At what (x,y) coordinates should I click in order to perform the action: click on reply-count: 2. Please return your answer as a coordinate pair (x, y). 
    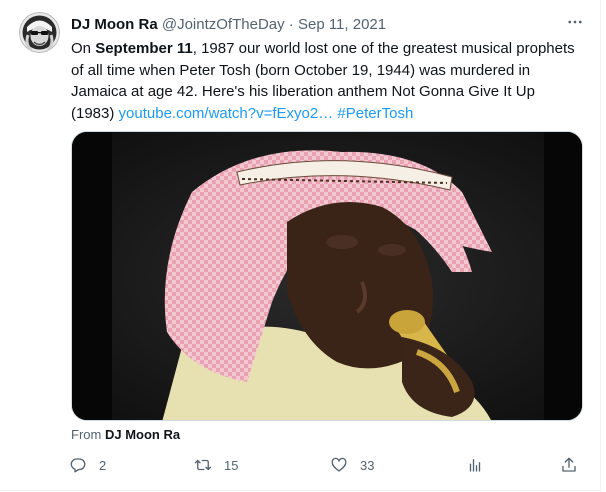
    Looking at the image, I should click on (103, 465).